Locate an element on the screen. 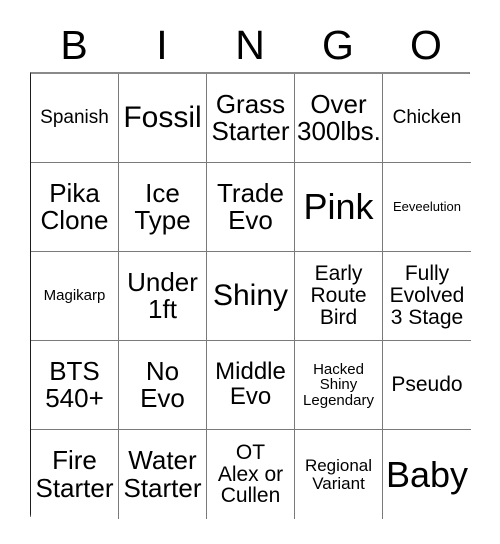 This screenshot has width=500, height=544. bingo-cell-label: Pseudo is located at coordinates (427, 385).